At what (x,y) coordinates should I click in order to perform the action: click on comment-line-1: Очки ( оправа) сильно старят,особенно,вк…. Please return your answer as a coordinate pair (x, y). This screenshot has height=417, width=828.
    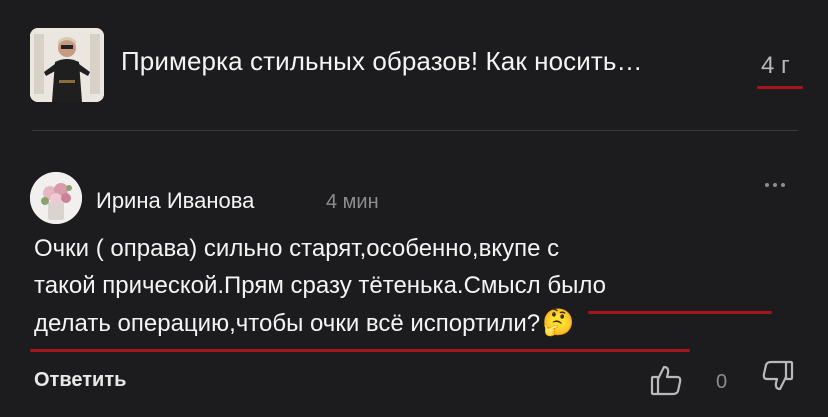
    Looking at the image, I should click on (297, 248).